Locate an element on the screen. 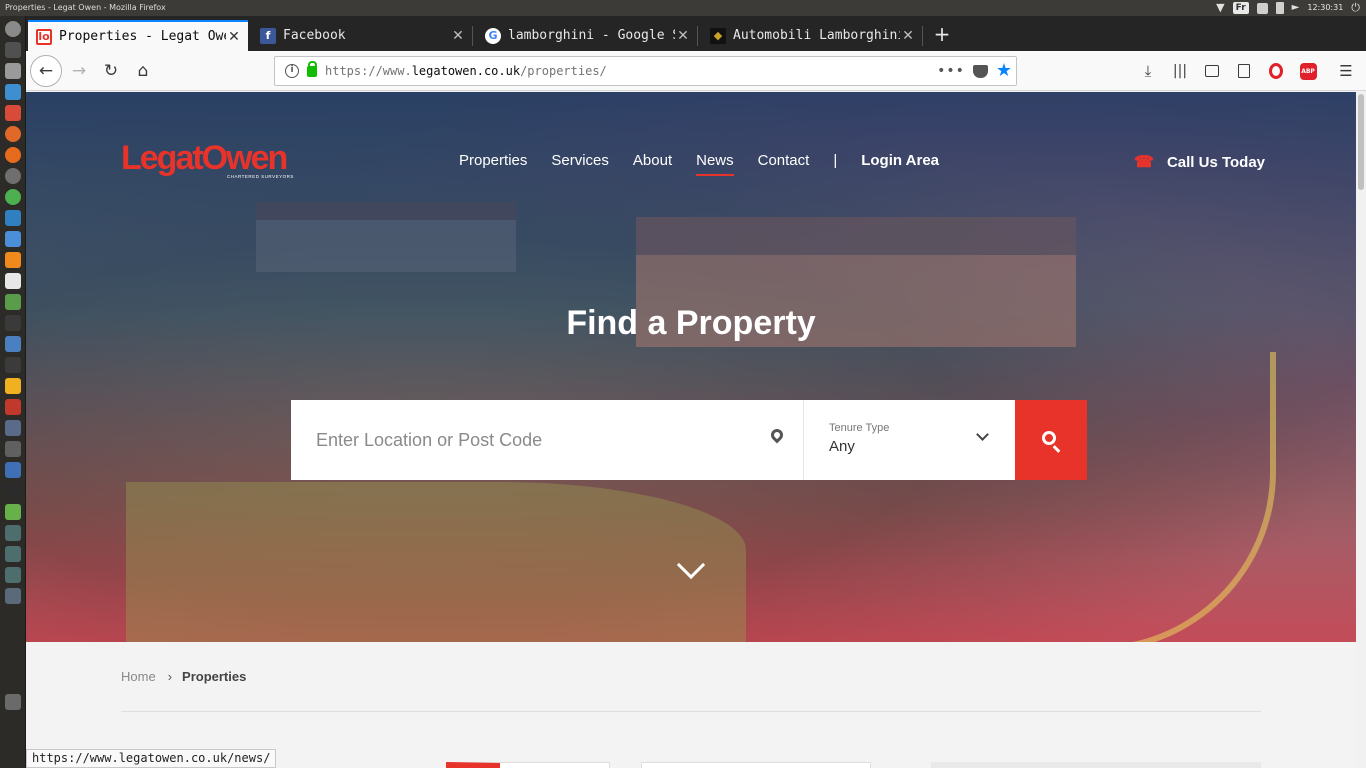  launcher-files-icon is located at coordinates (12, 71).